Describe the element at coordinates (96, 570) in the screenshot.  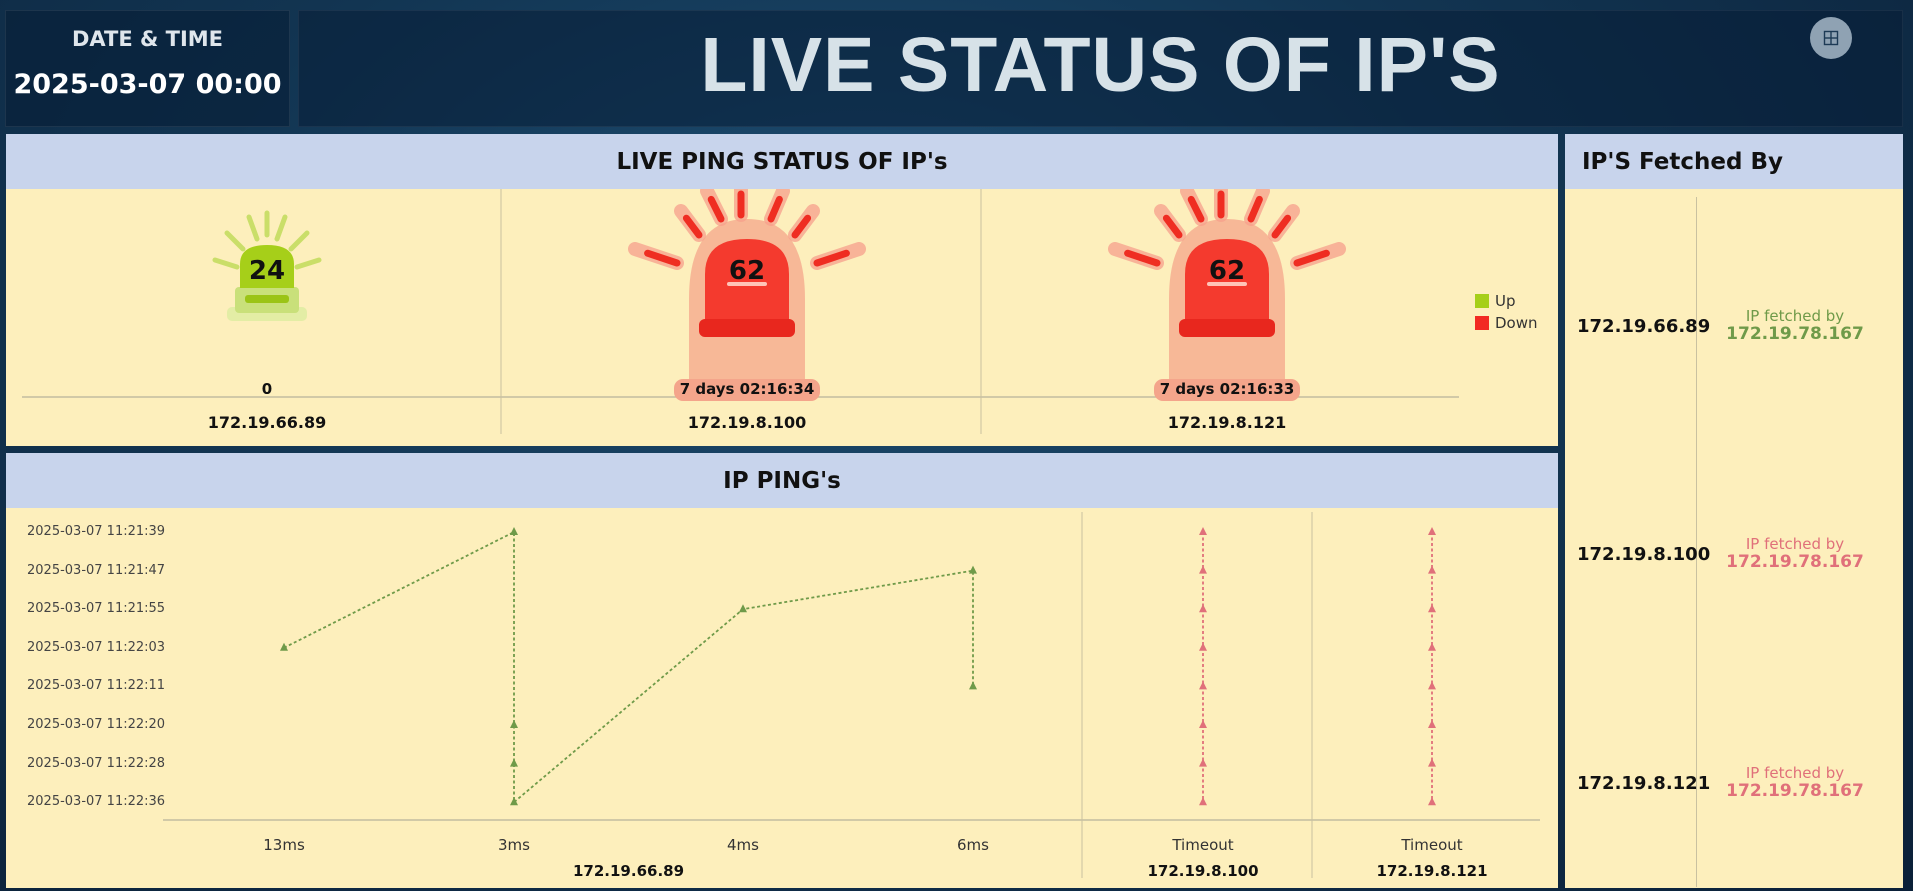
I see `y-tick-label: 2025-03-07 11:21:47` at that location.